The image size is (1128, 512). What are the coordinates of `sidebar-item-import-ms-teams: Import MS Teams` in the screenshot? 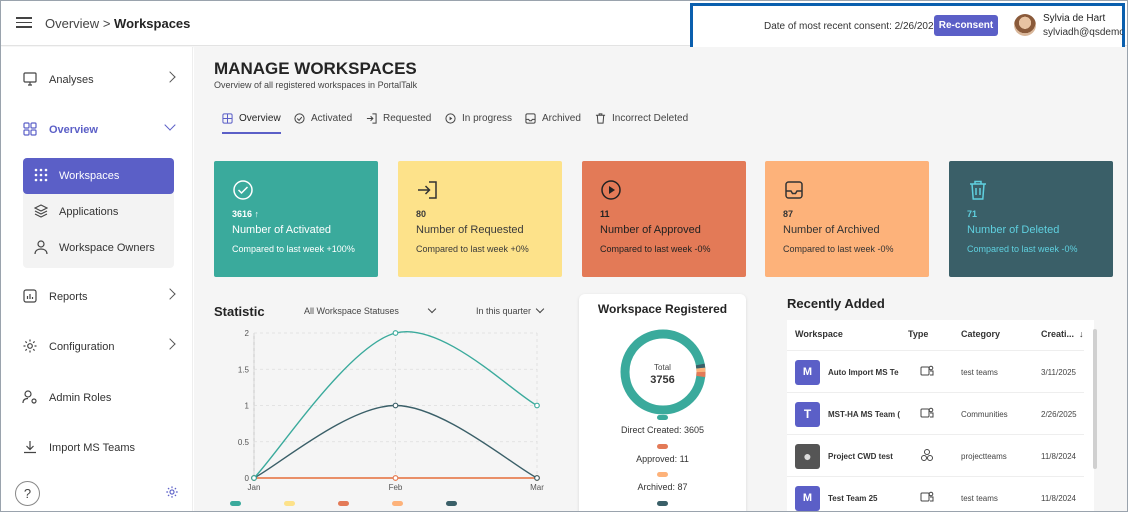 It's located at (102, 449).